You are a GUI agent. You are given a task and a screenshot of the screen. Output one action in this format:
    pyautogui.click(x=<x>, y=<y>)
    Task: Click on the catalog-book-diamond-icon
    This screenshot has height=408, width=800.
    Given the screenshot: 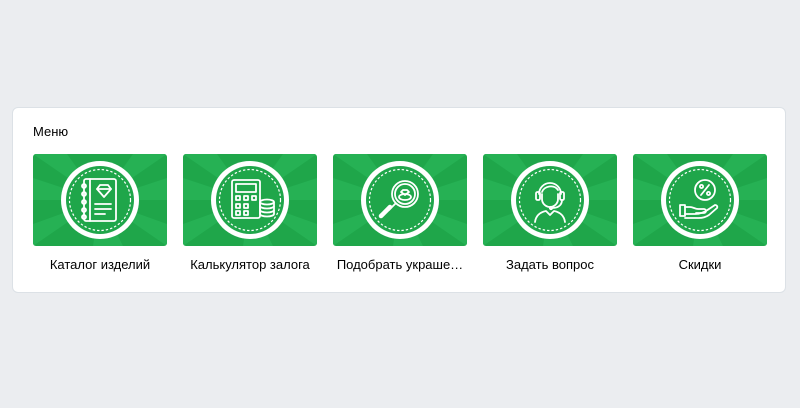 What is the action you would take?
    pyautogui.click(x=100, y=200)
    